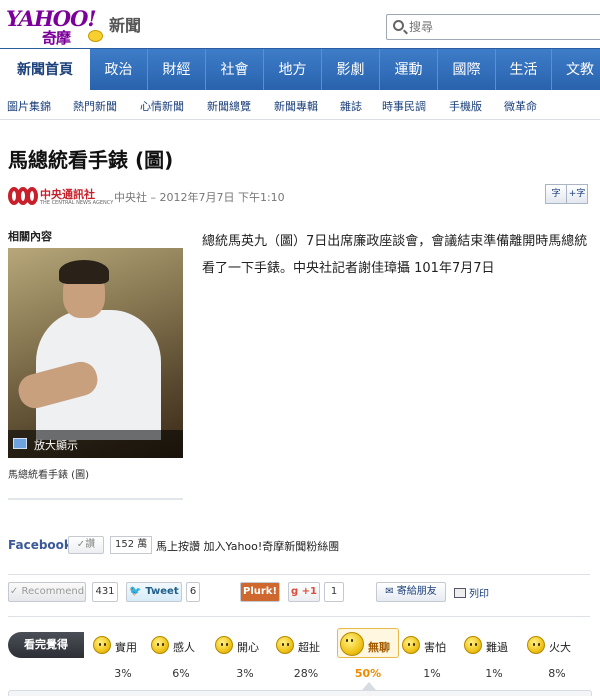 Image resolution: width=600 pixels, height=696 pixels. Describe the element at coordinates (95, 444) in the screenshot. I see `zoom-button: 放大顯示` at that location.